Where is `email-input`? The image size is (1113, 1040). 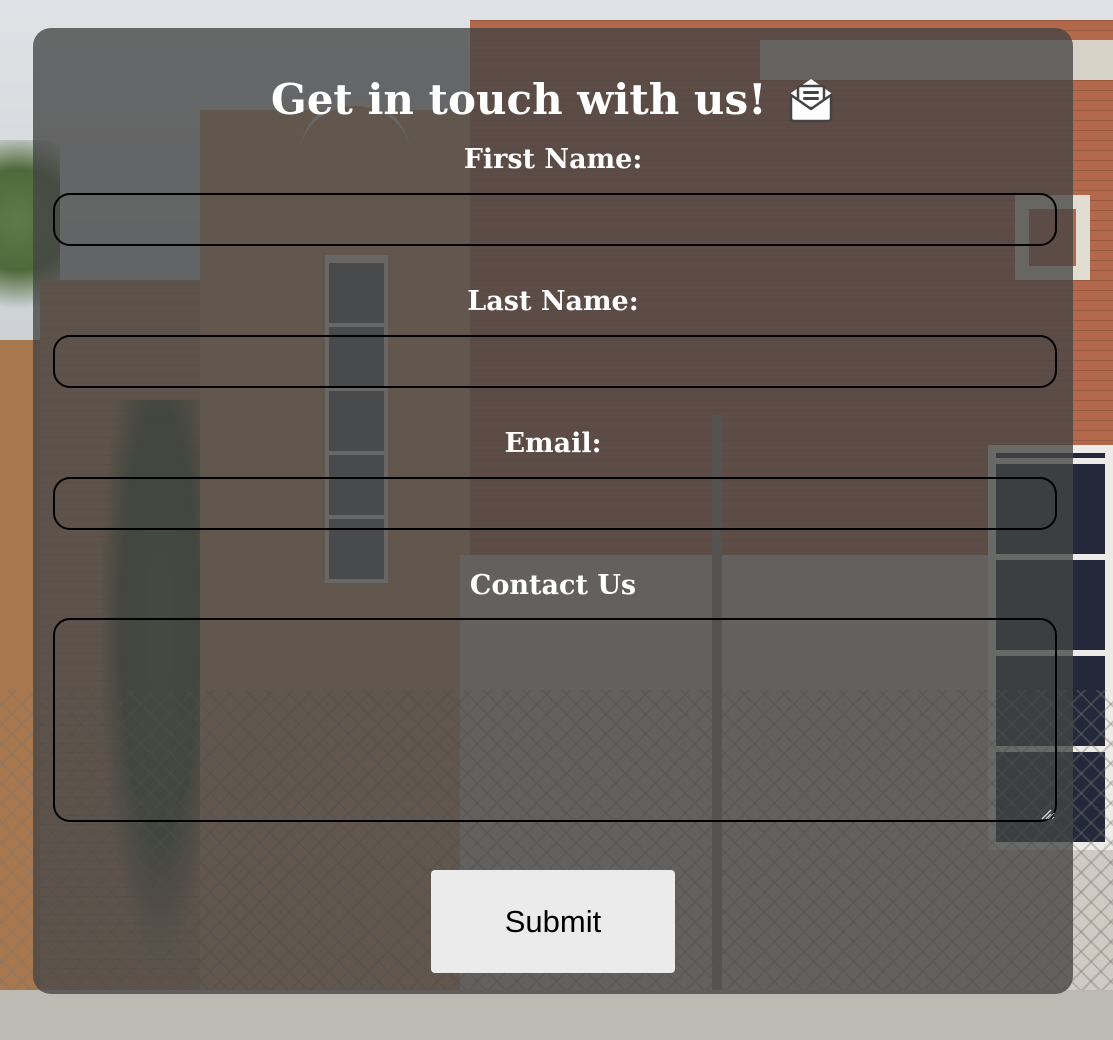
email-input is located at coordinates (555, 503).